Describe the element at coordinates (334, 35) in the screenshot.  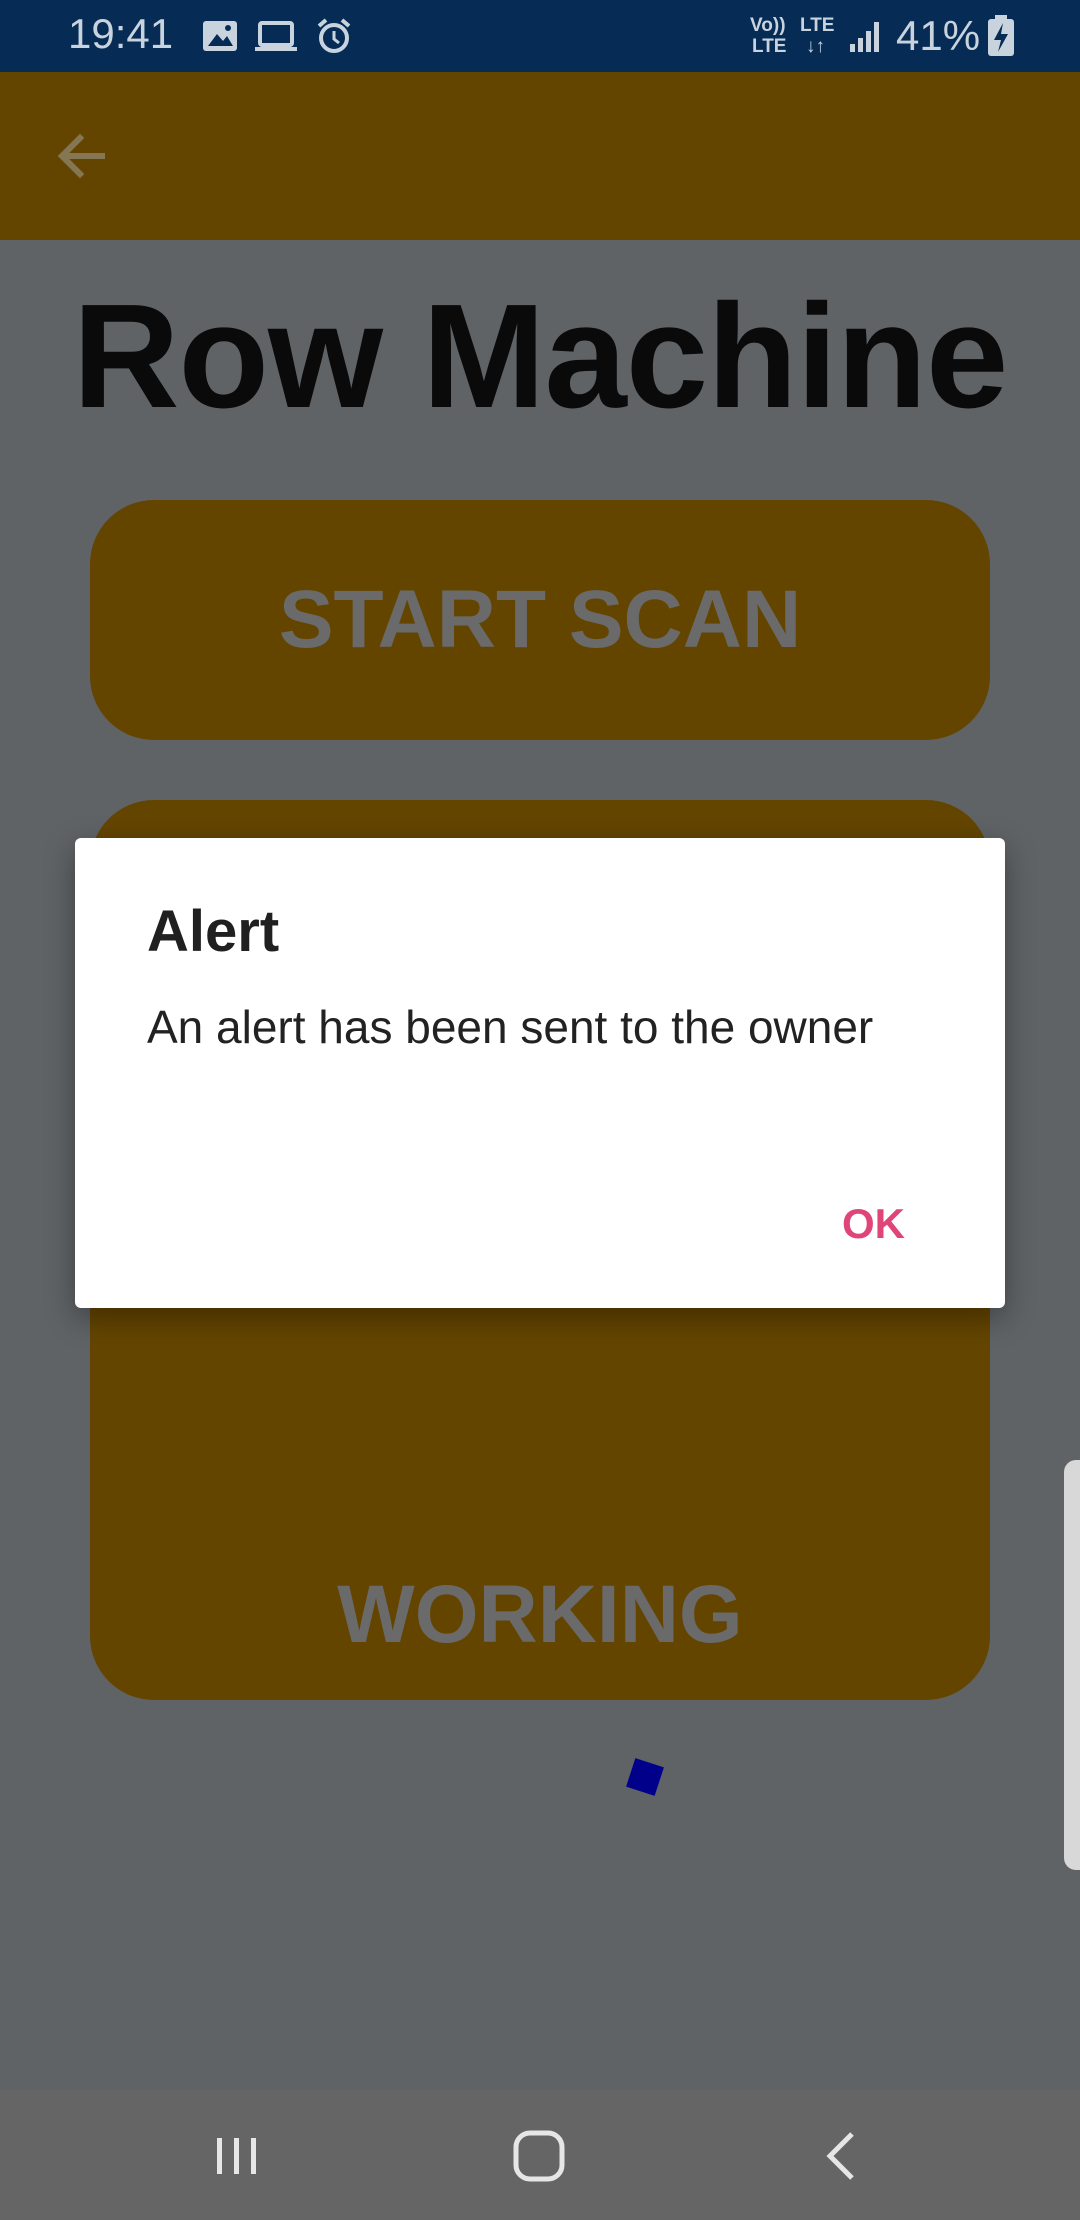
I see `alarm-icon` at that location.